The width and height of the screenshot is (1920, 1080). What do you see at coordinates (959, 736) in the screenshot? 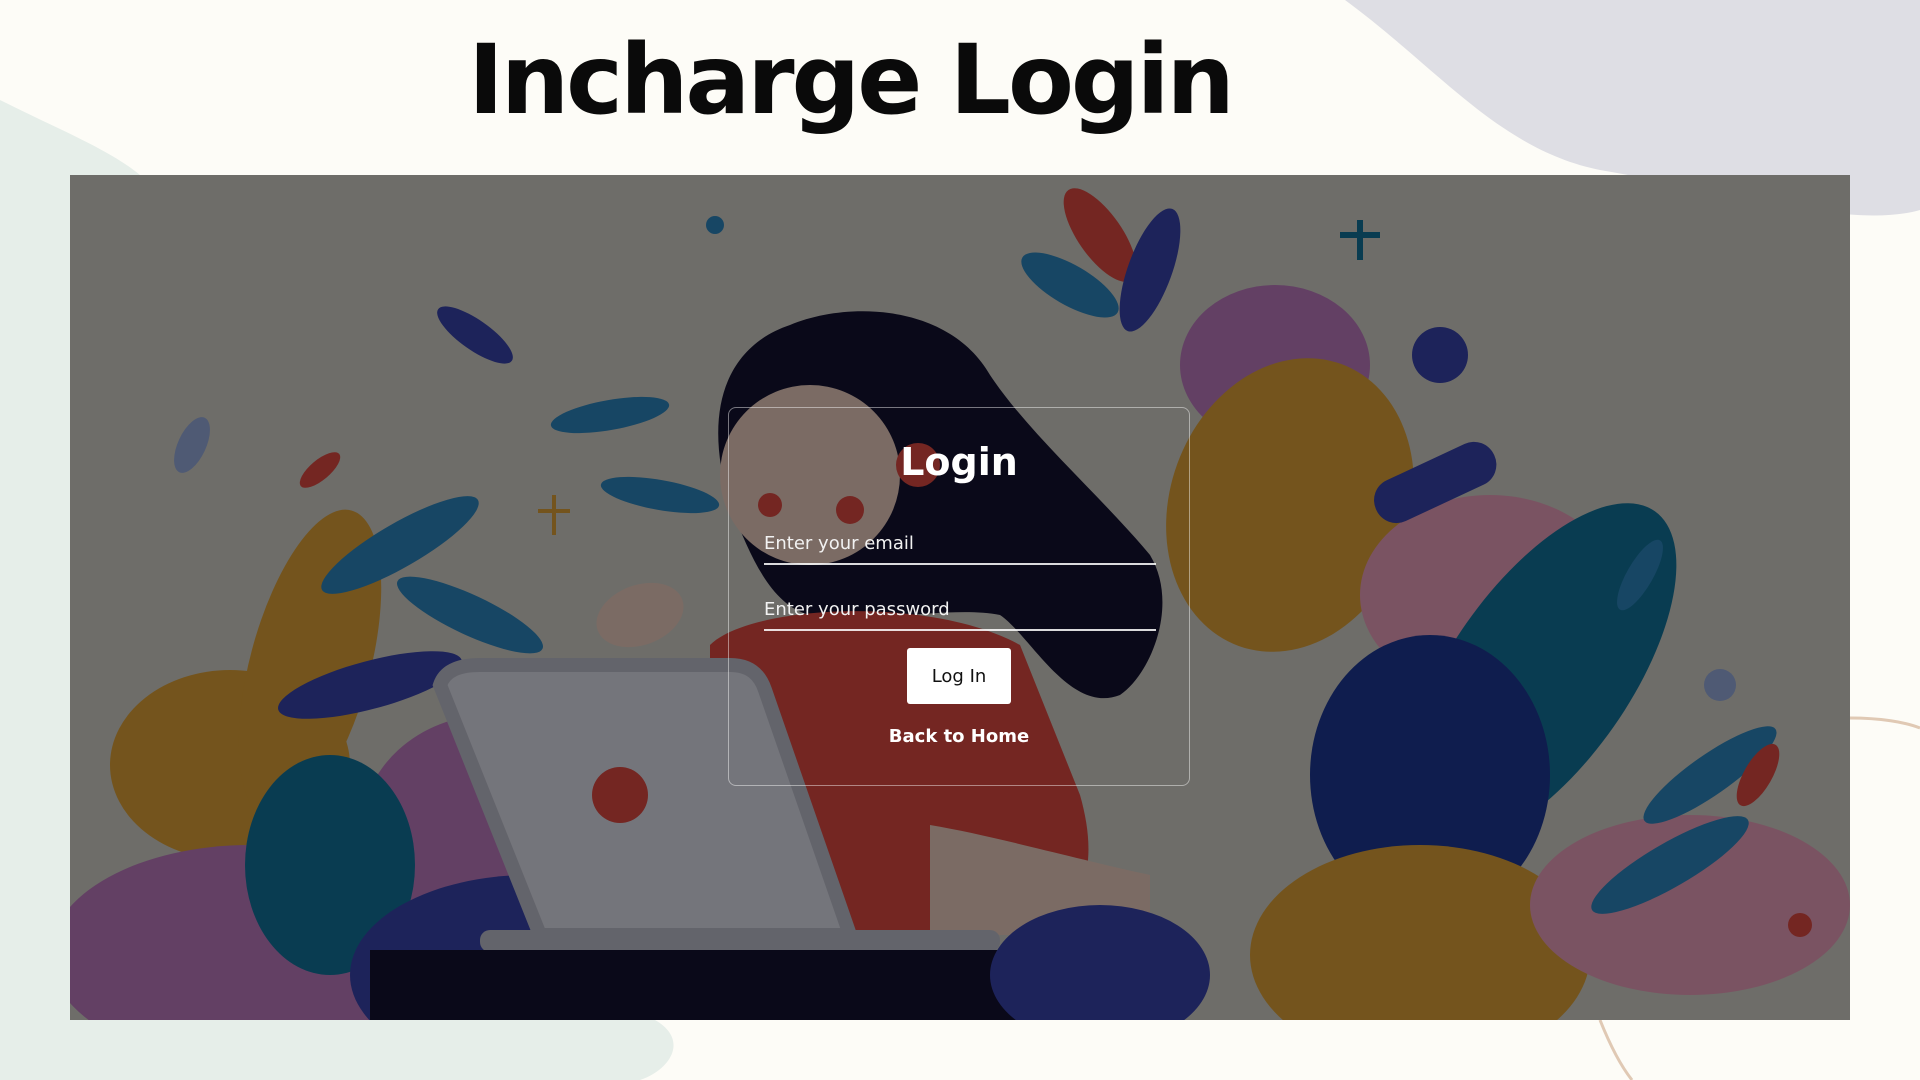
I see `back-to-home-link: Back to Home` at bounding box center [959, 736].